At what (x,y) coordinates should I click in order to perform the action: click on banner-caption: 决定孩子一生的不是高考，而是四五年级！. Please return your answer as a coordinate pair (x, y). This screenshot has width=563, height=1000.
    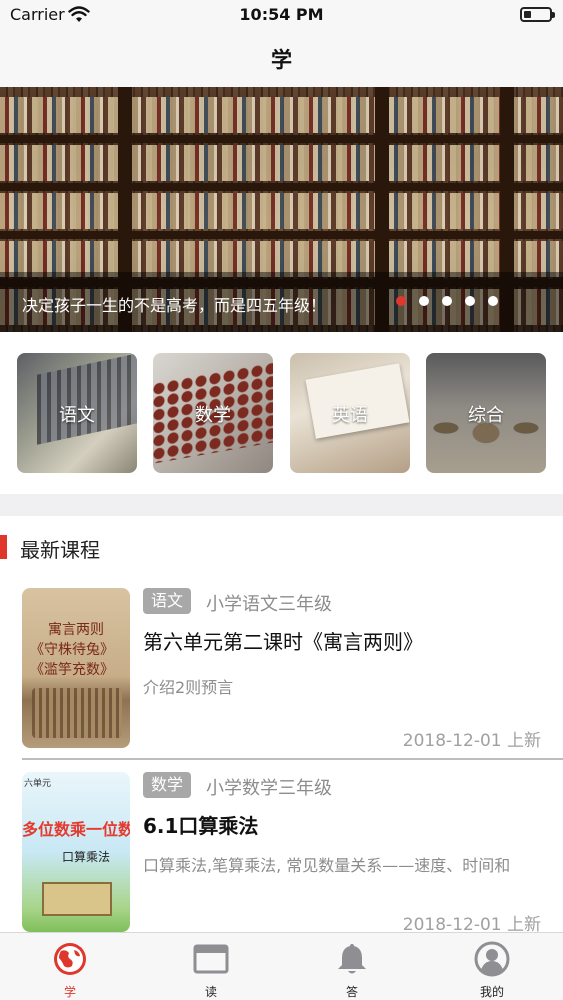
    Looking at the image, I should click on (174, 305).